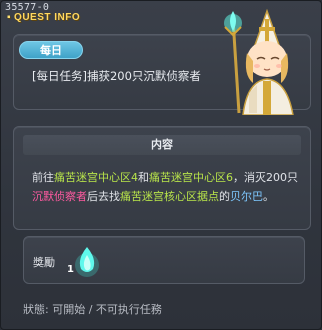  Describe the element at coordinates (59, 196) in the screenshot. I see `desc-segment: 沉默侦察者` at that location.